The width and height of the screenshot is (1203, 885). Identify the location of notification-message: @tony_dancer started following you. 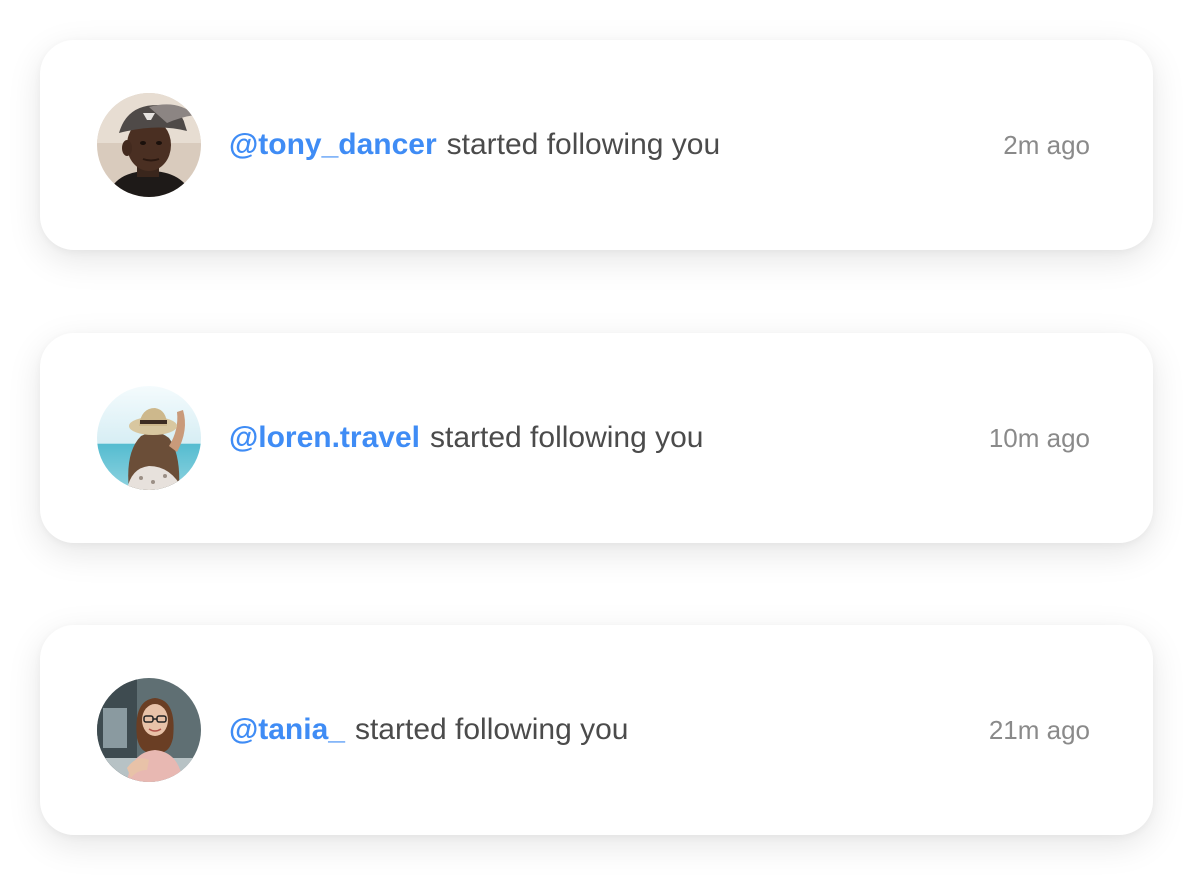
(474, 145).